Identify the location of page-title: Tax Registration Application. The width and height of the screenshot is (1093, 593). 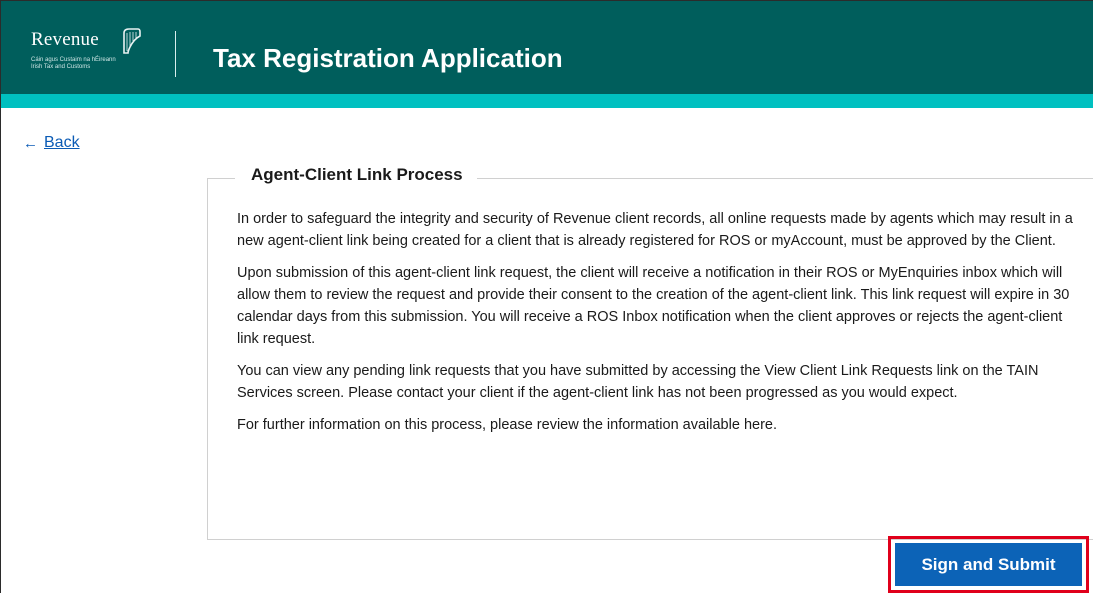
(388, 58).